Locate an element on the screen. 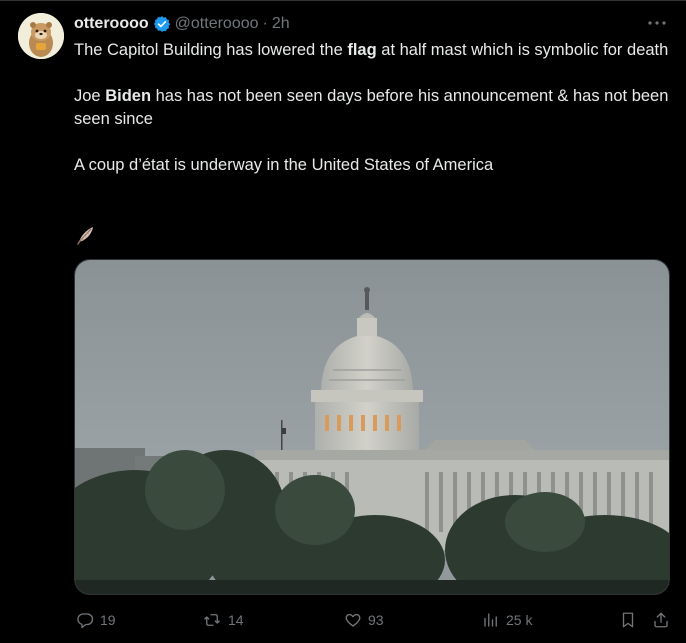 Image resolution: width=686 pixels, height=643 pixels. retweet-button: 14 is located at coordinates (223, 620).